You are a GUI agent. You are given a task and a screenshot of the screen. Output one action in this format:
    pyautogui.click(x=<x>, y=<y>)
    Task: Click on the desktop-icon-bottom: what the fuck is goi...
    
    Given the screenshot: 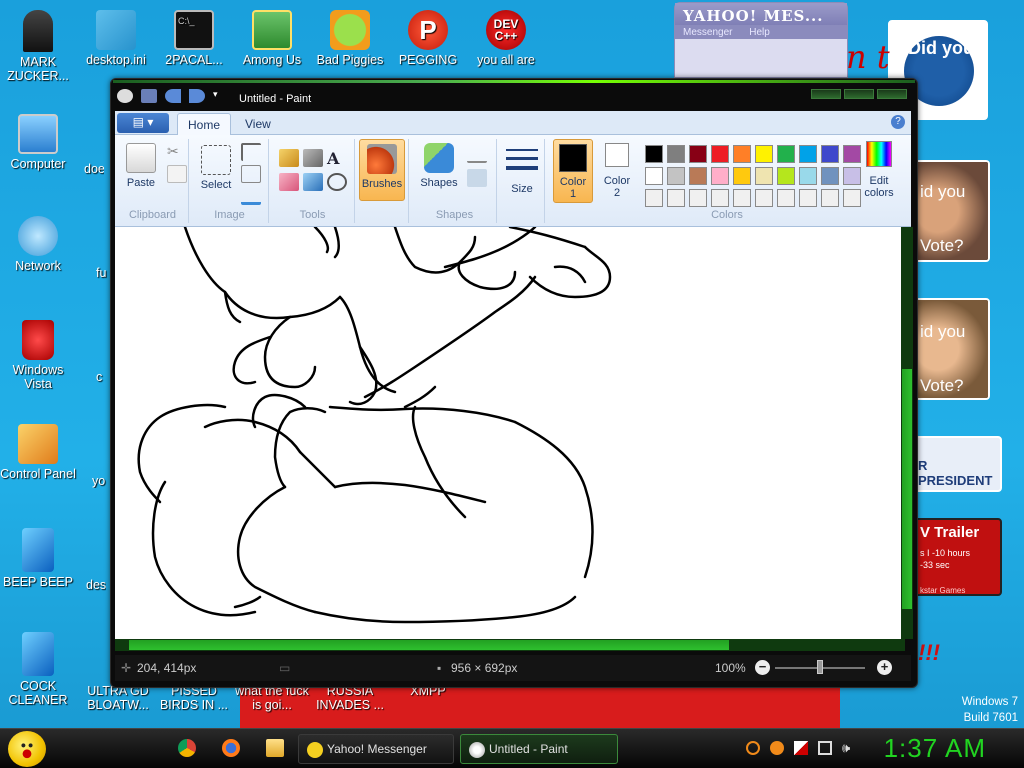 What is the action you would take?
    pyautogui.click(x=272, y=698)
    